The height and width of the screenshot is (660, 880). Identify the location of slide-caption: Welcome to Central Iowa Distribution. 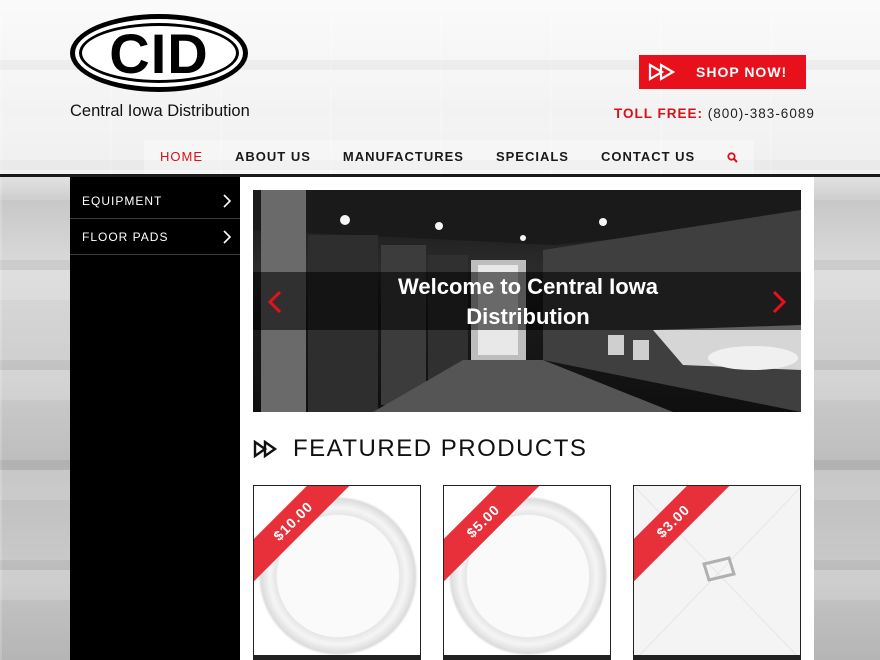
(528, 301).